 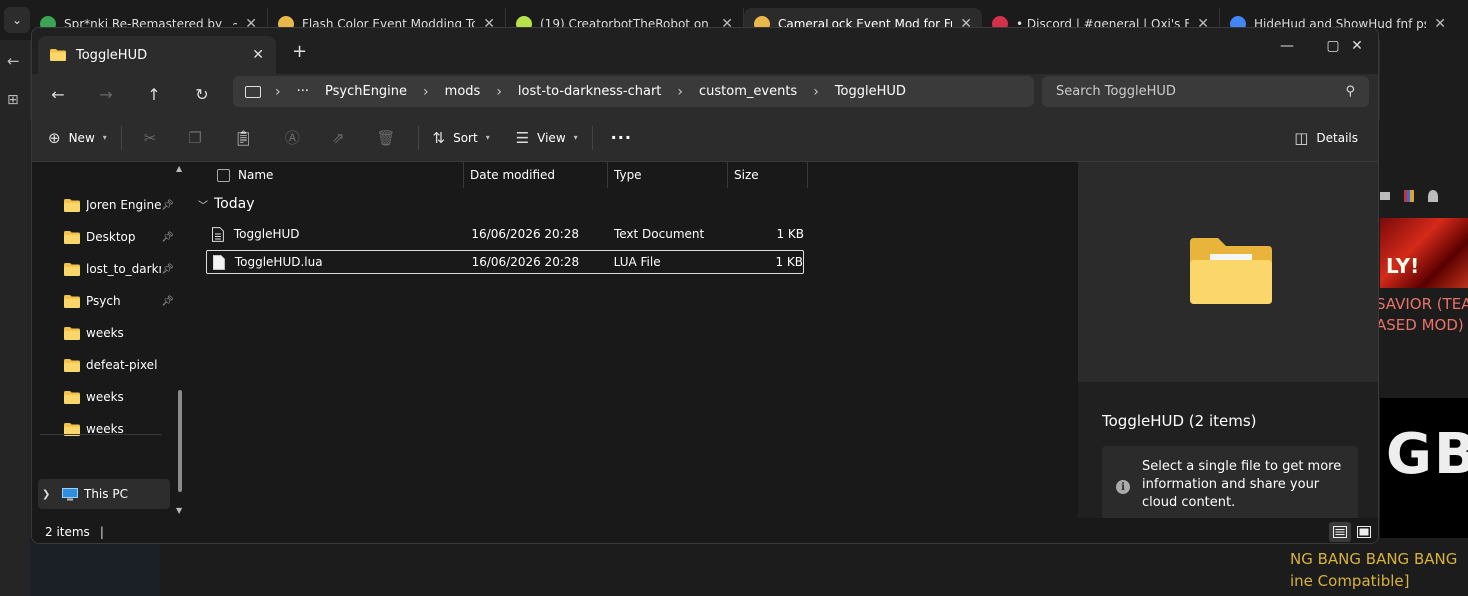 I want to click on cut-button: ✂, so click(x=150, y=138).